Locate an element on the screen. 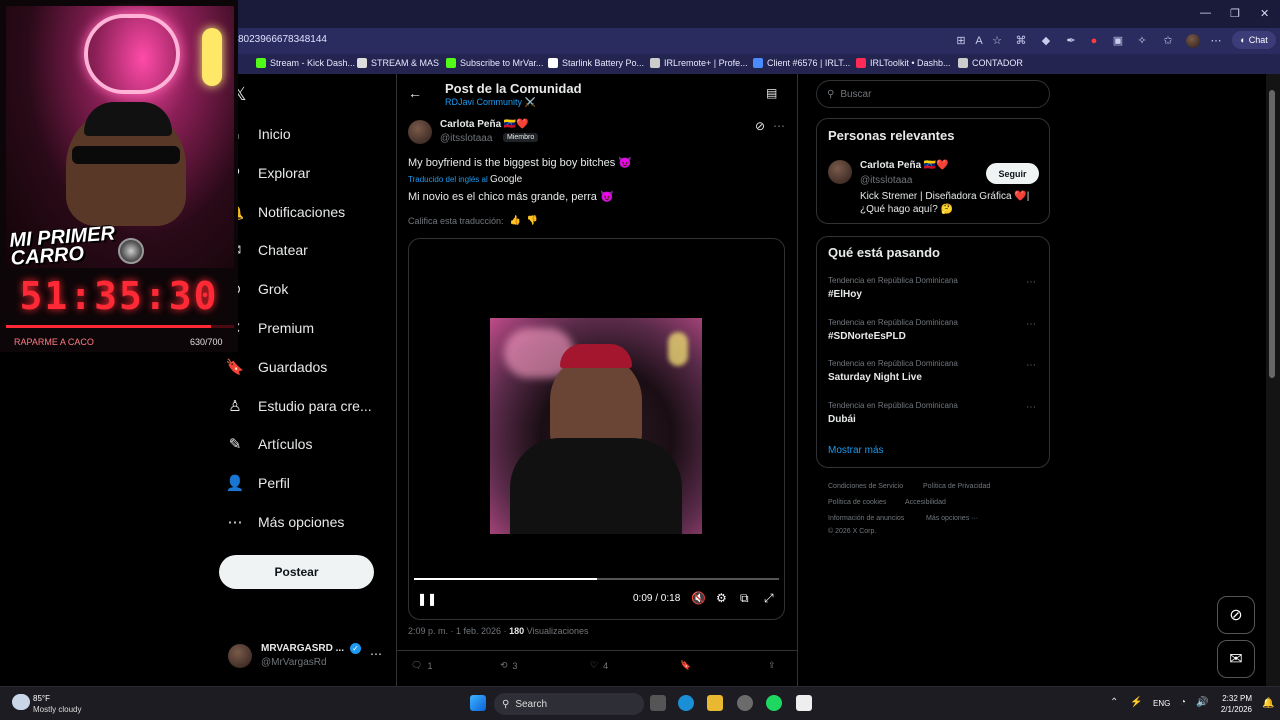  reply-button: 🗨 1 is located at coordinates (421, 665).